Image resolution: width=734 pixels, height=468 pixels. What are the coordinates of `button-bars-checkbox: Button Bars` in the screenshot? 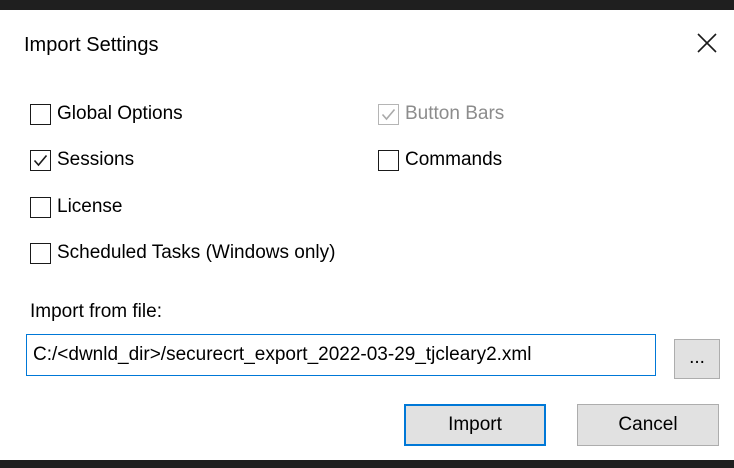 It's located at (441, 114).